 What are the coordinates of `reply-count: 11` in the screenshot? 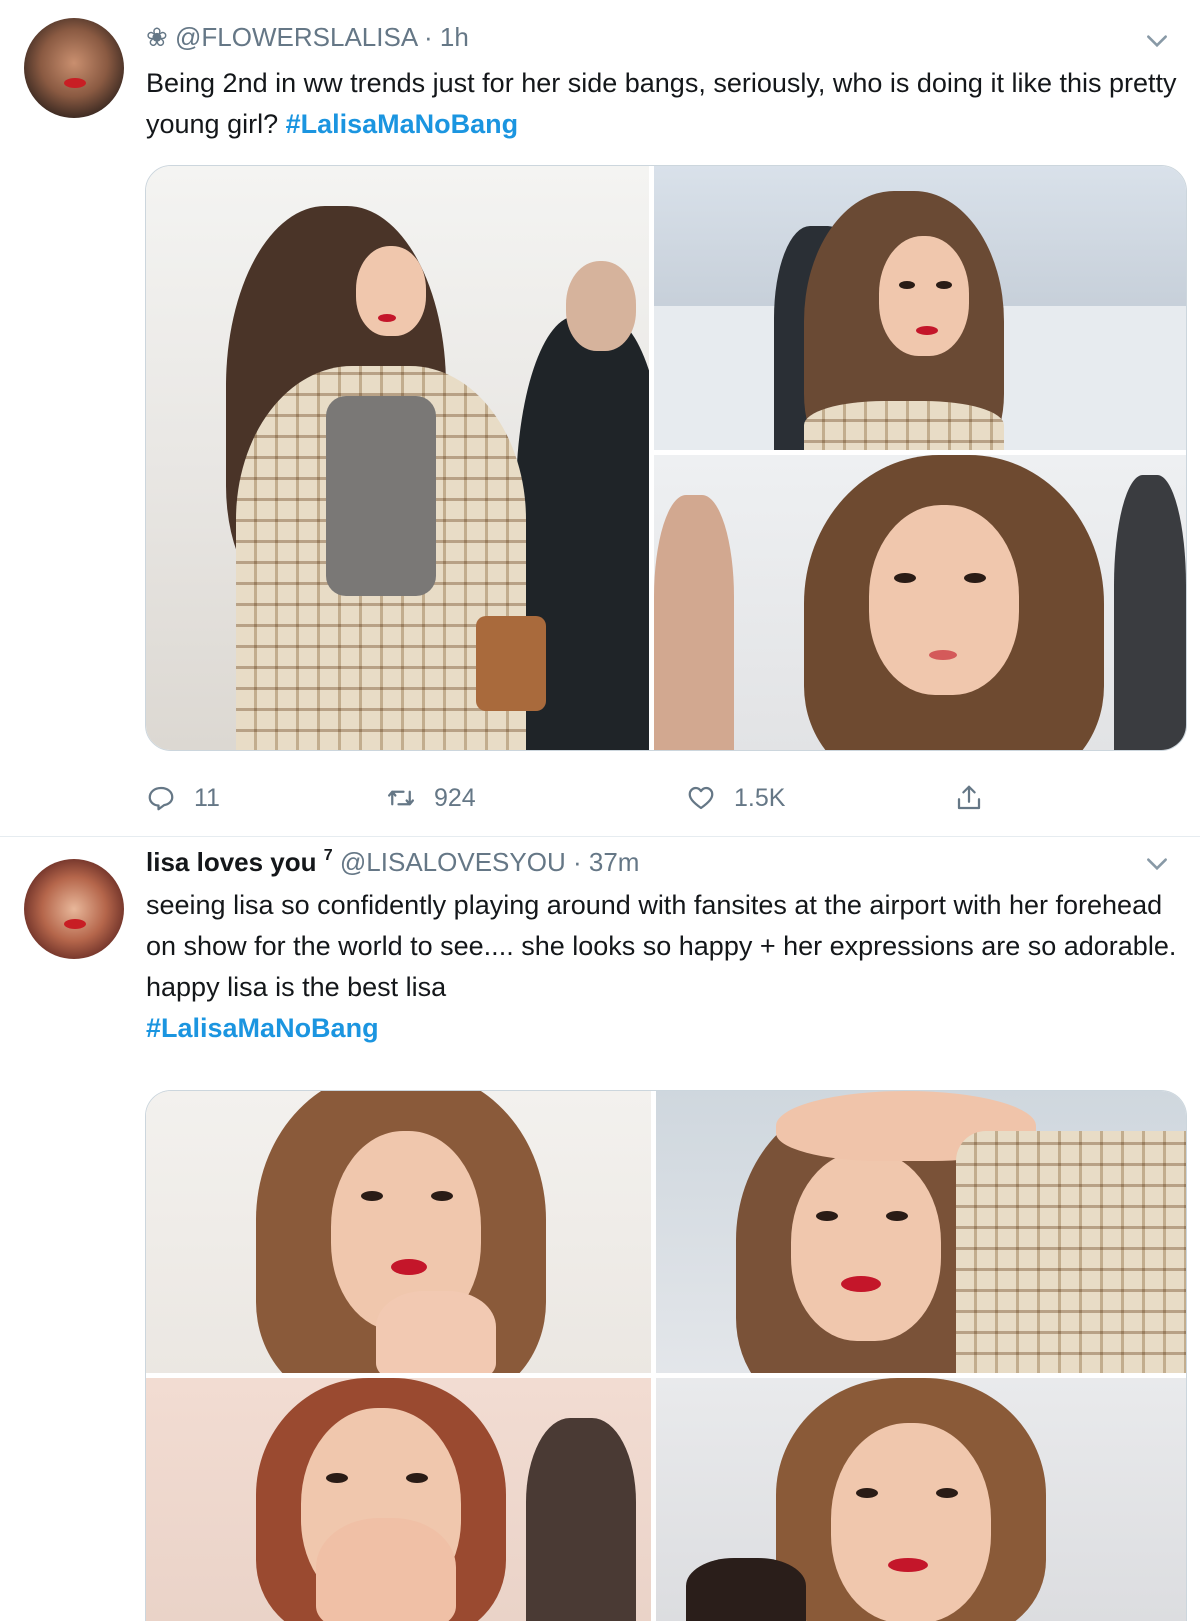 It's located at (207, 797).